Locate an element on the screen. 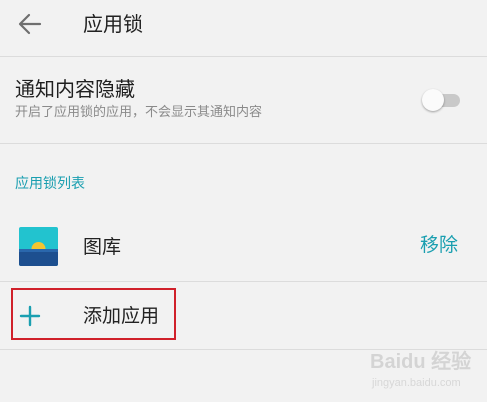 The height and width of the screenshot is (402, 487). header-divider is located at coordinates (243, 56).